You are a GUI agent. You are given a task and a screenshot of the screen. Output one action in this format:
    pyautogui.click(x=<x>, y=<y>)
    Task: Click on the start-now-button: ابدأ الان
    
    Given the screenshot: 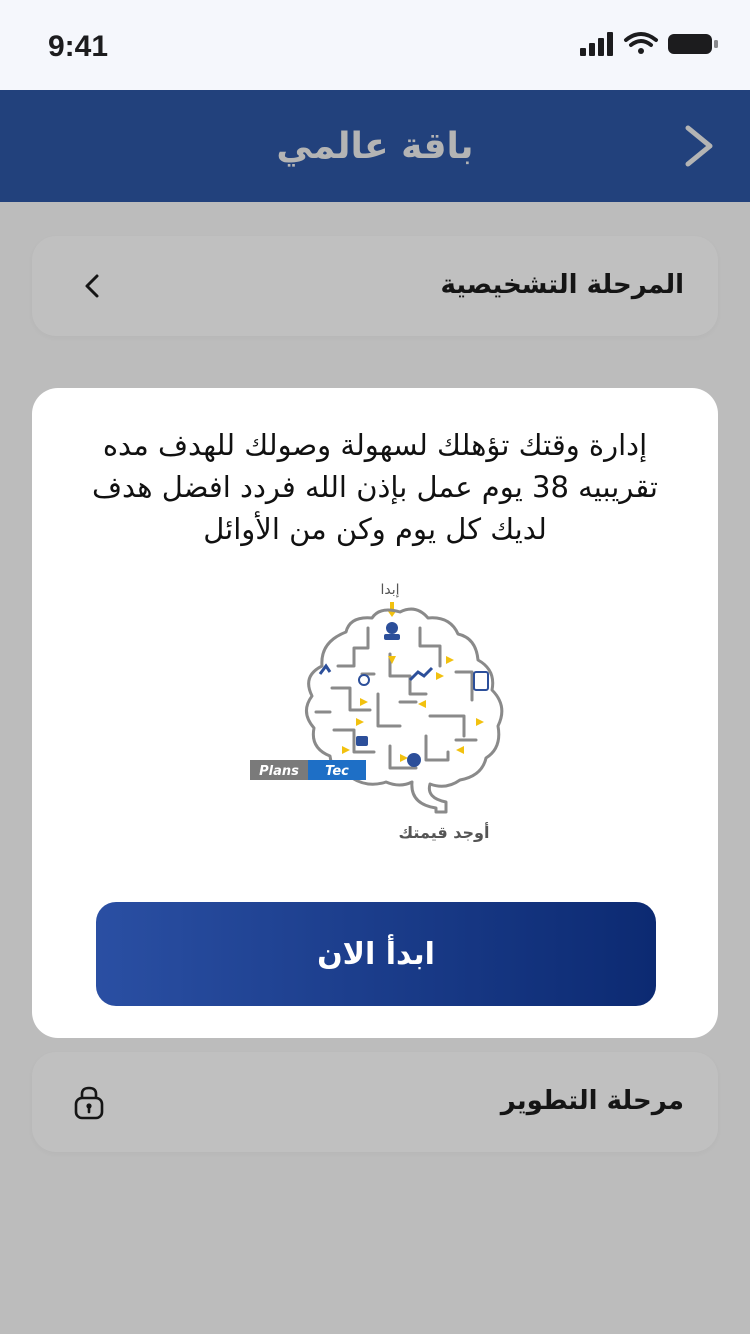 What is the action you would take?
    pyautogui.click(x=376, y=954)
    